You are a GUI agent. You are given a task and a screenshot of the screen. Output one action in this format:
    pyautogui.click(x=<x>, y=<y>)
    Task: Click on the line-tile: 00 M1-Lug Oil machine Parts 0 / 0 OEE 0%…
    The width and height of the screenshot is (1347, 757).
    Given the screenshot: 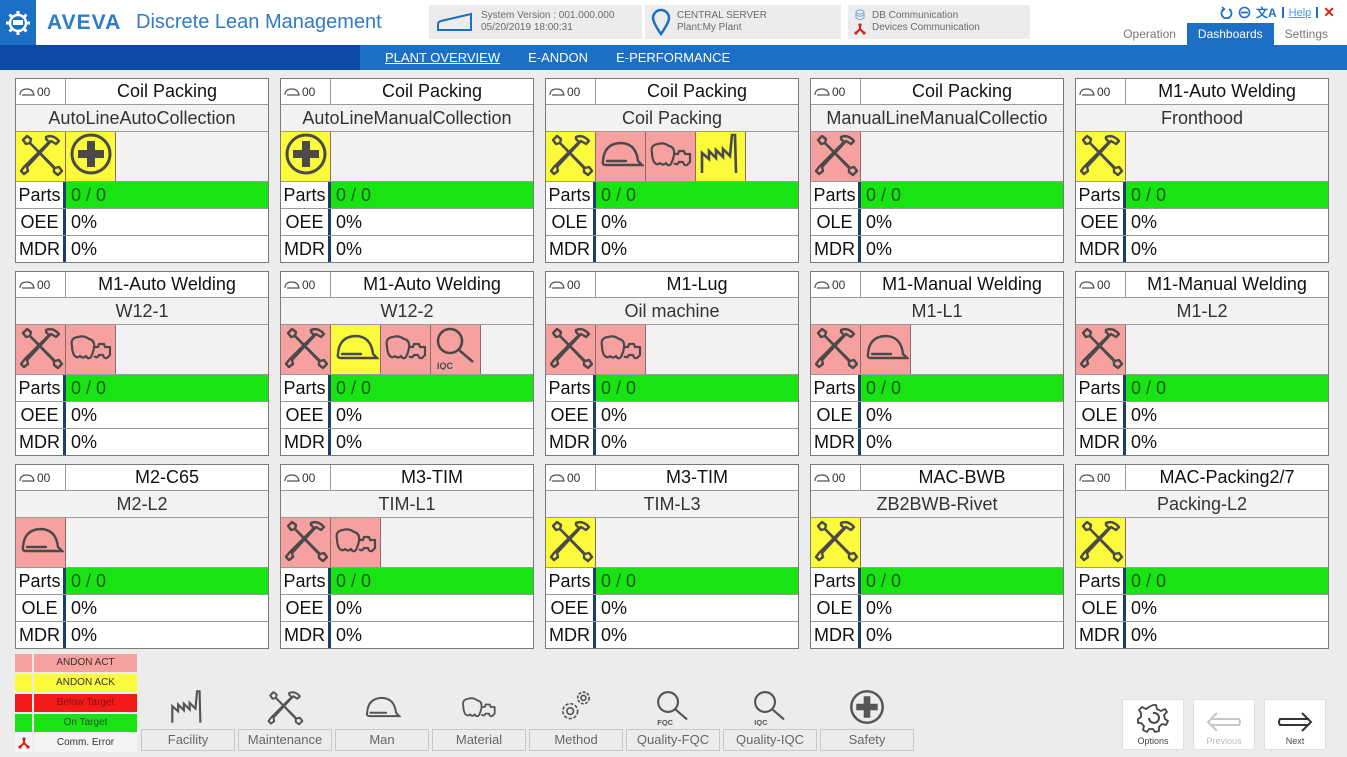 What is the action you would take?
    pyautogui.click(x=672, y=363)
    